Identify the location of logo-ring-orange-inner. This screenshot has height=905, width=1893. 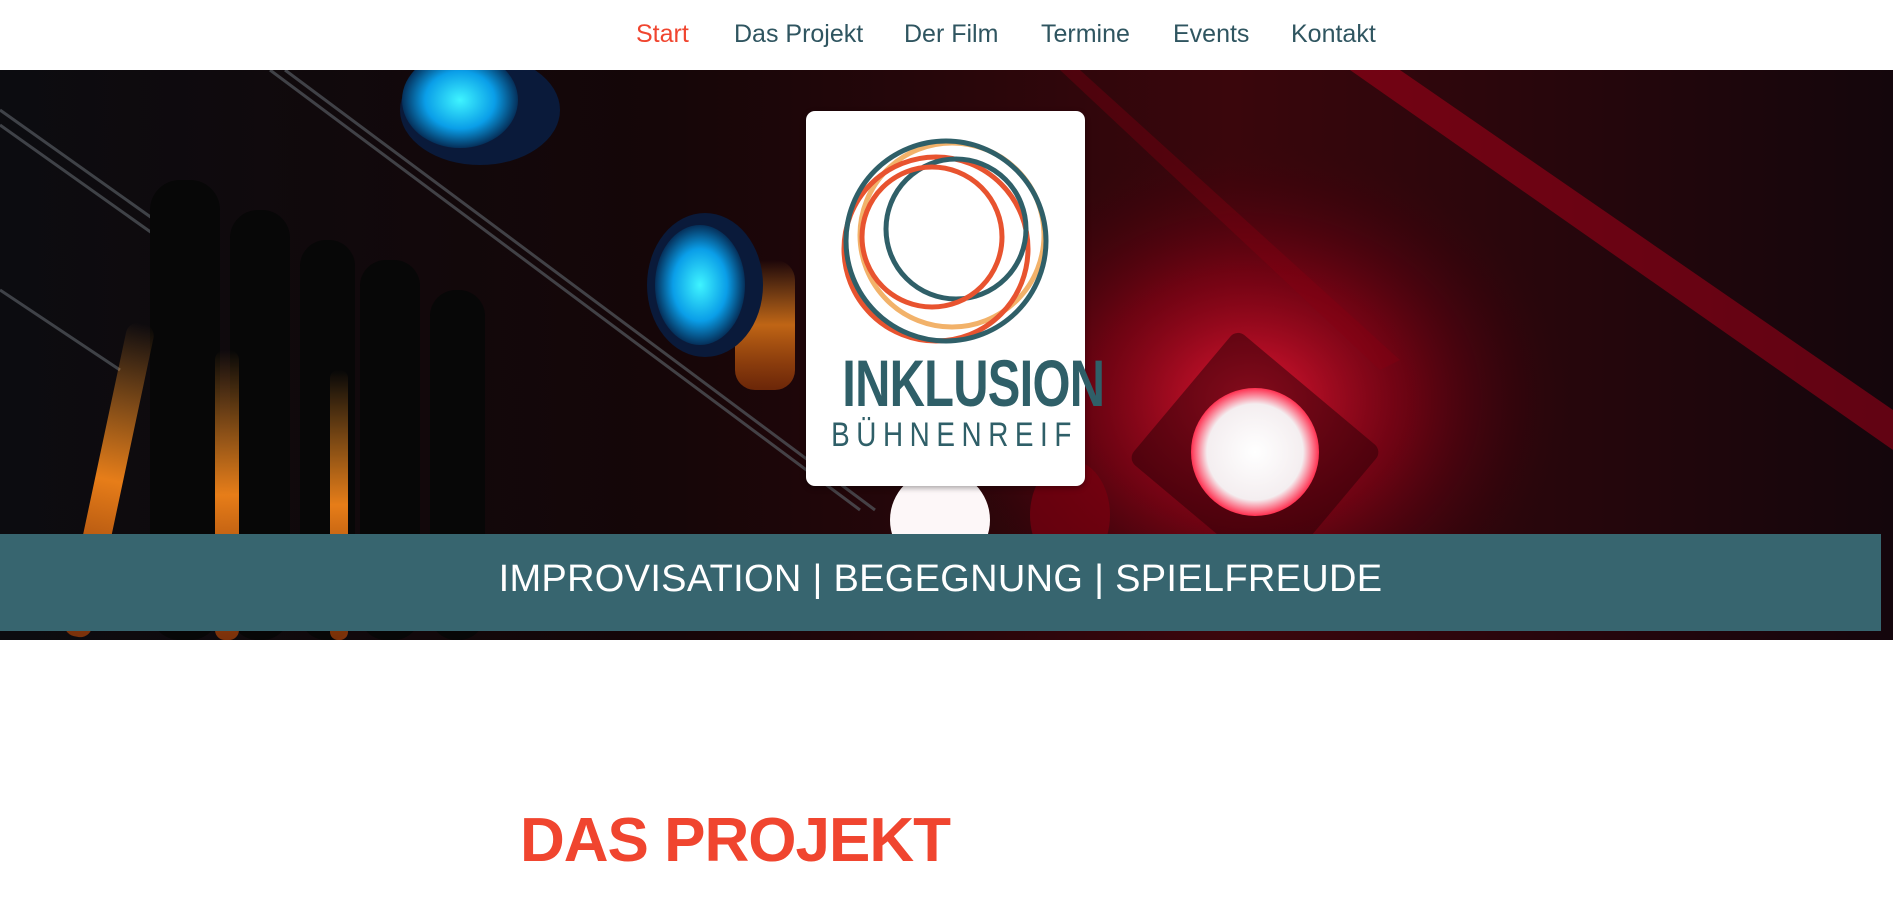
(932, 237).